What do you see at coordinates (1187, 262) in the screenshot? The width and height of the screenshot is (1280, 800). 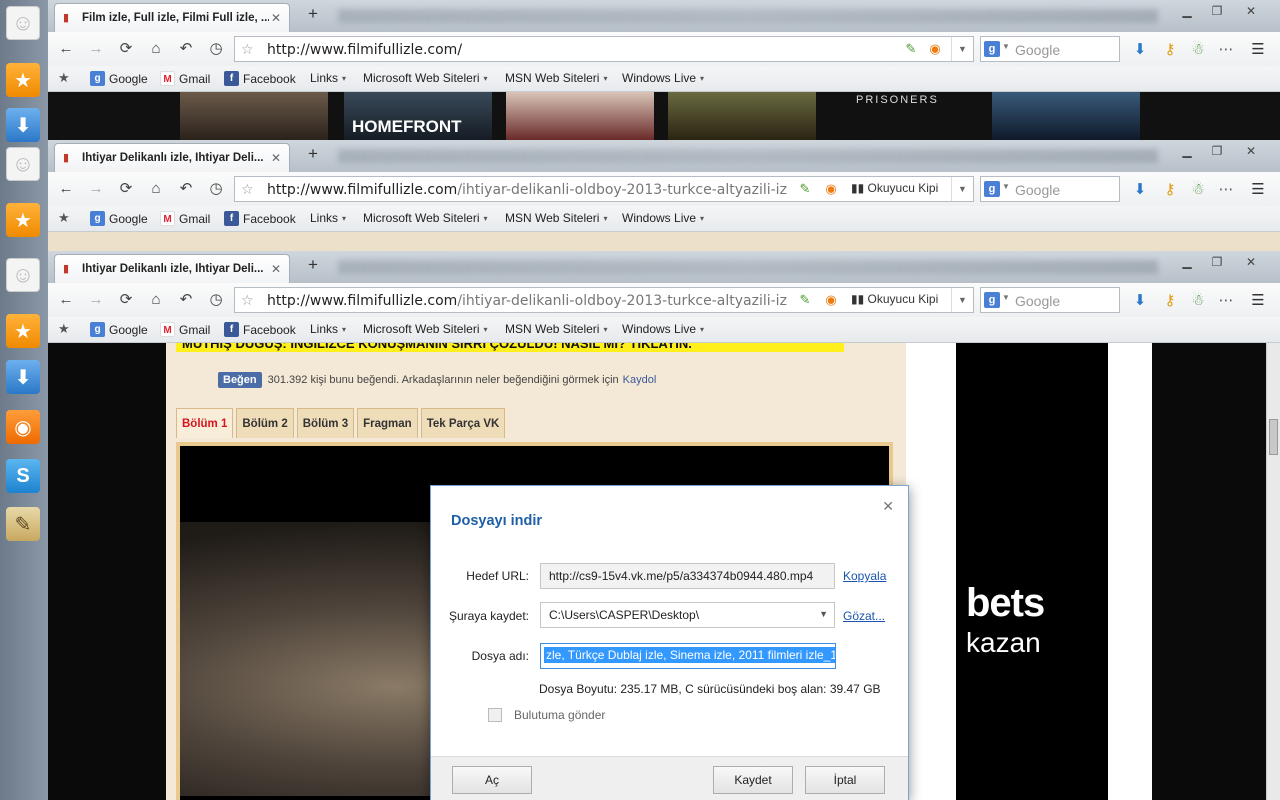 I see `minimize-icon: ▁` at bounding box center [1187, 262].